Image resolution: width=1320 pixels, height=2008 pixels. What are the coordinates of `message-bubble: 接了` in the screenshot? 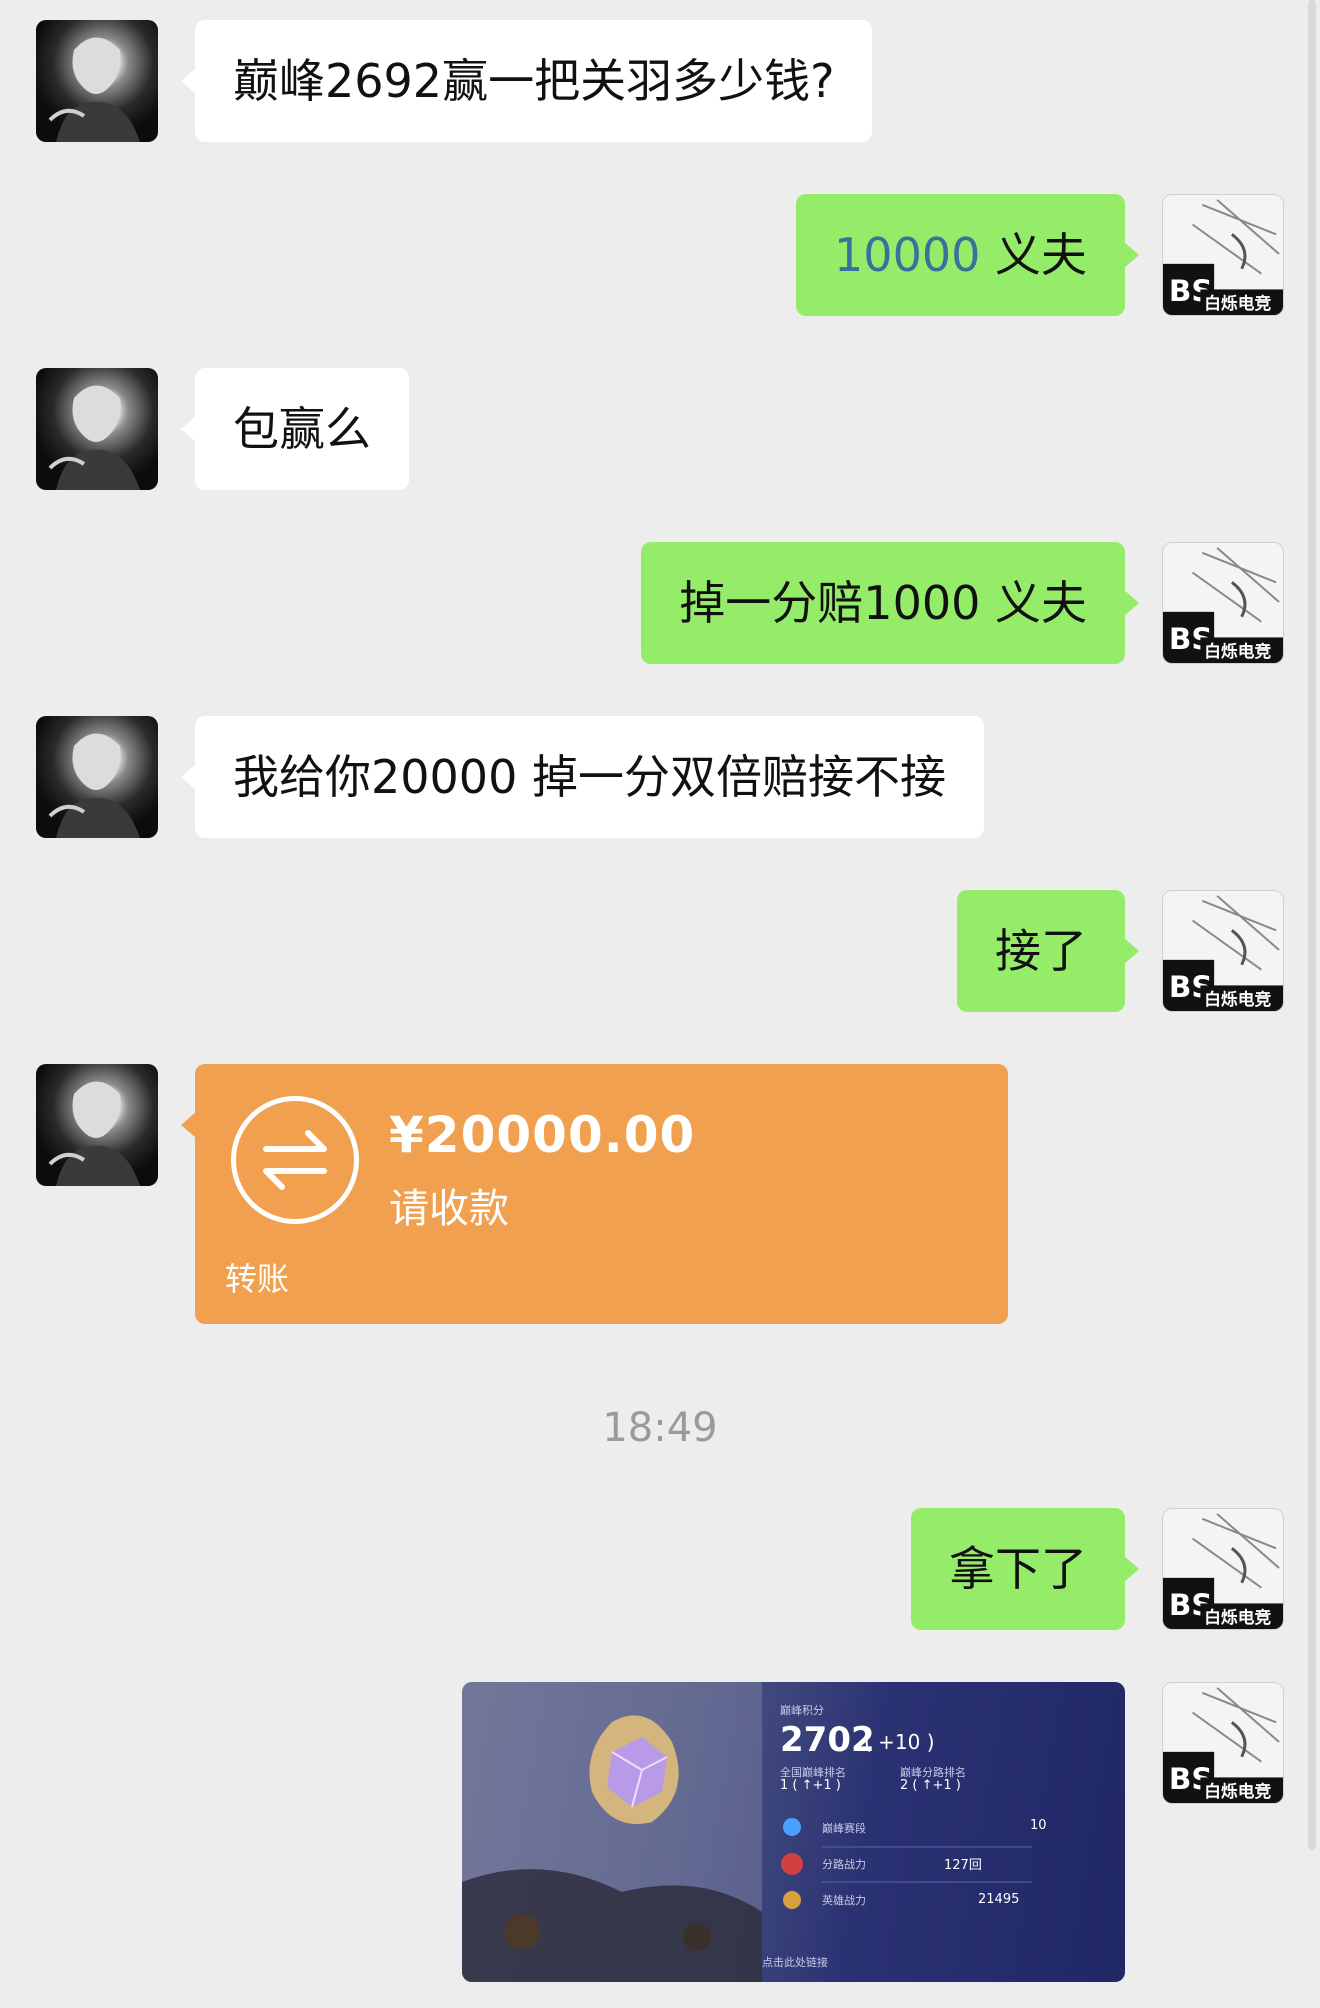 It's located at (1048, 951).